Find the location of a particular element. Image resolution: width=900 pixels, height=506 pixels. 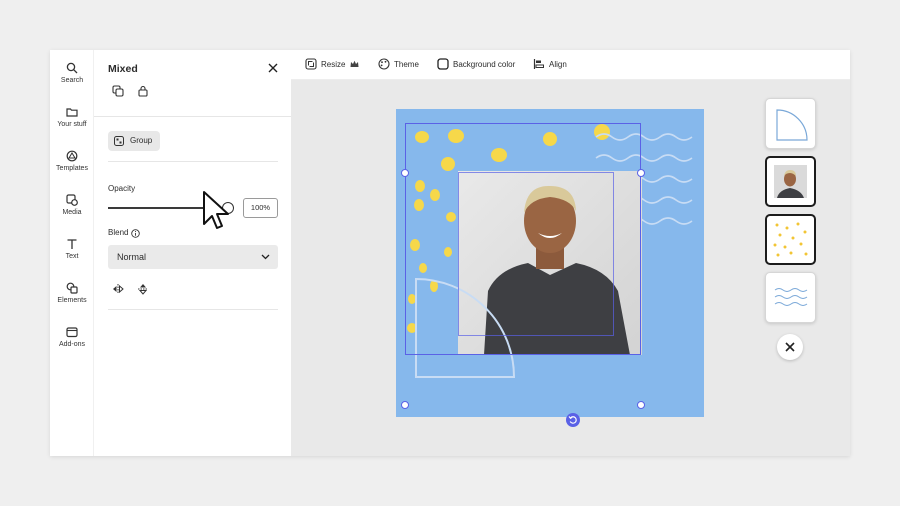

theme-label: Theme is located at coordinates (406, 64).